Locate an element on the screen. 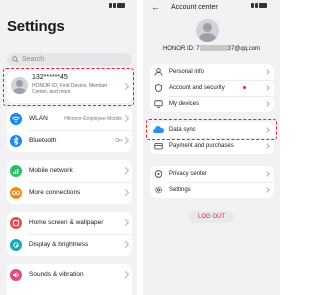 Image resolution: width=320 pixels, height=295 pixels. account-item-label: My devices is located at coordinates (184, 104).